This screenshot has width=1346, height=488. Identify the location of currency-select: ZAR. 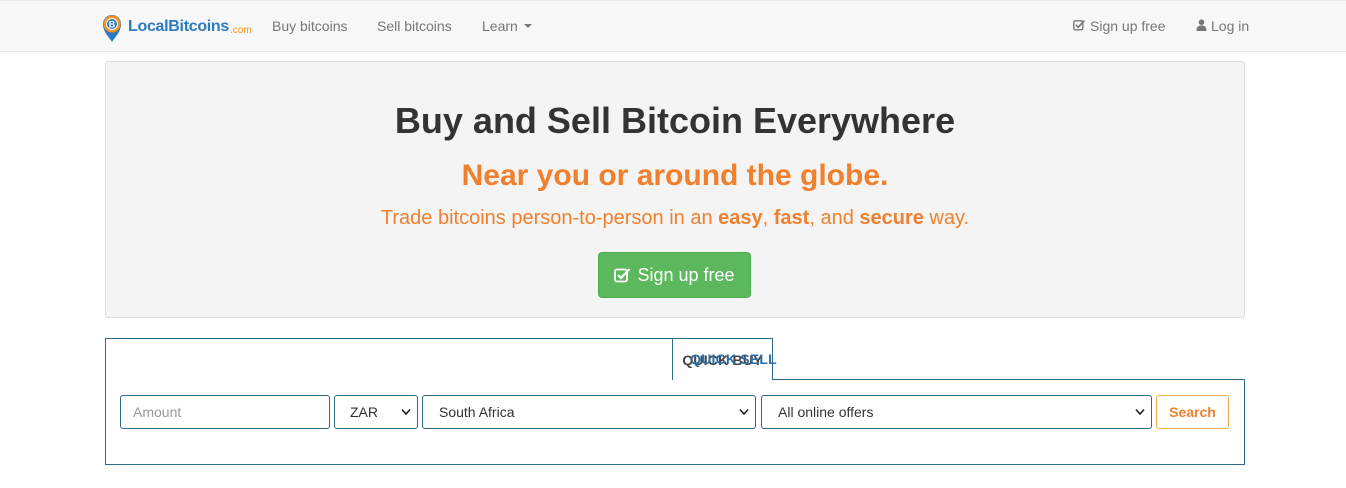
(376, 412).